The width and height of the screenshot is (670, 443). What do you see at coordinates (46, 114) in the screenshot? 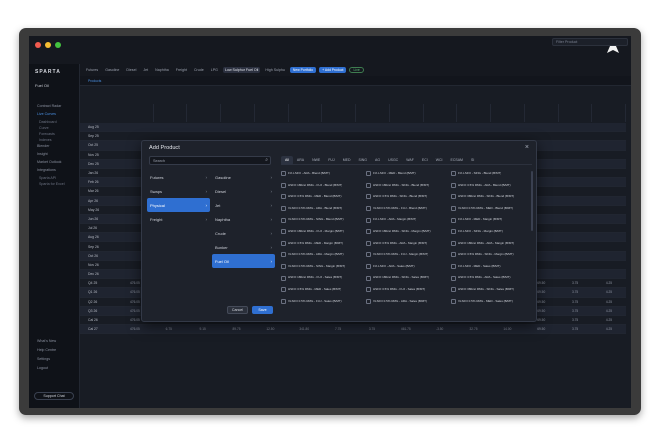
I see `sidebar-item: Live Curves` at bounding box center [46, 114].